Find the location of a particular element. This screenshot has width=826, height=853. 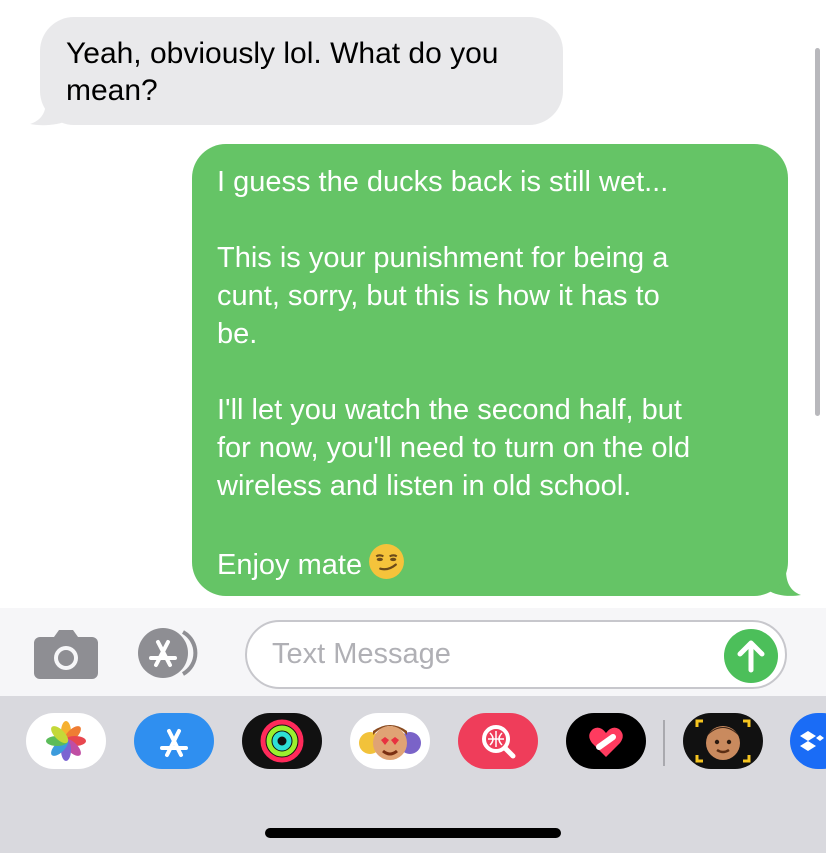

message-paragraph-text: Enjoy mate is located at coordinates (290, 565).